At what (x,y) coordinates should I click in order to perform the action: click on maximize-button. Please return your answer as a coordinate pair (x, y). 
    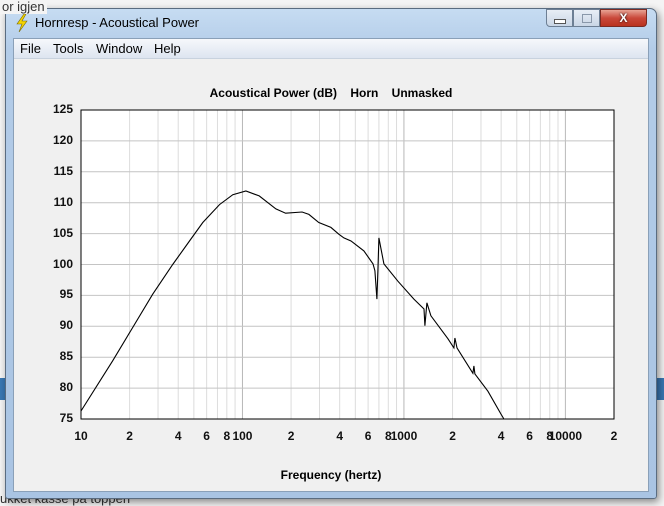
    Looking at the image, I should click on (586, 18).